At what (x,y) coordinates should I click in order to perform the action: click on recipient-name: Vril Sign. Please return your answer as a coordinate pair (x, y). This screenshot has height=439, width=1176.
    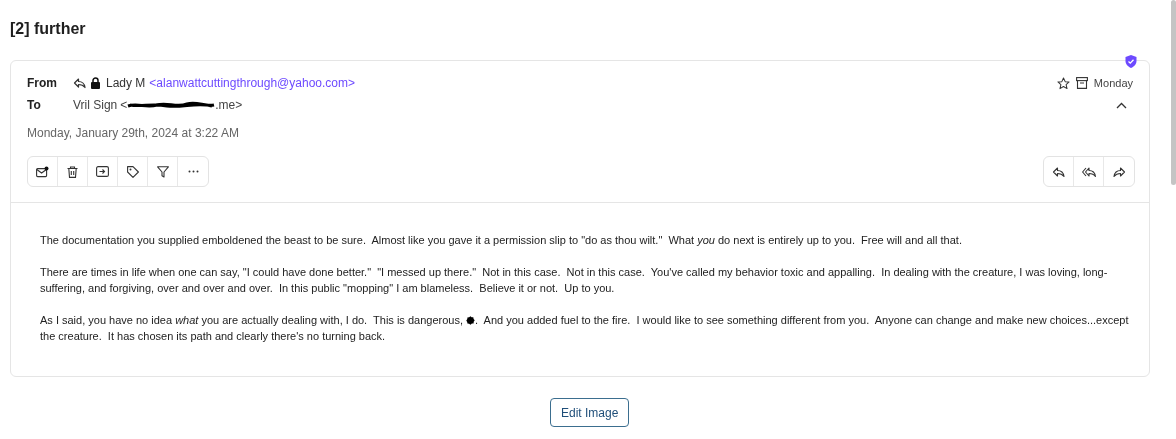
    Looking at the image, I should click on (95, 105).